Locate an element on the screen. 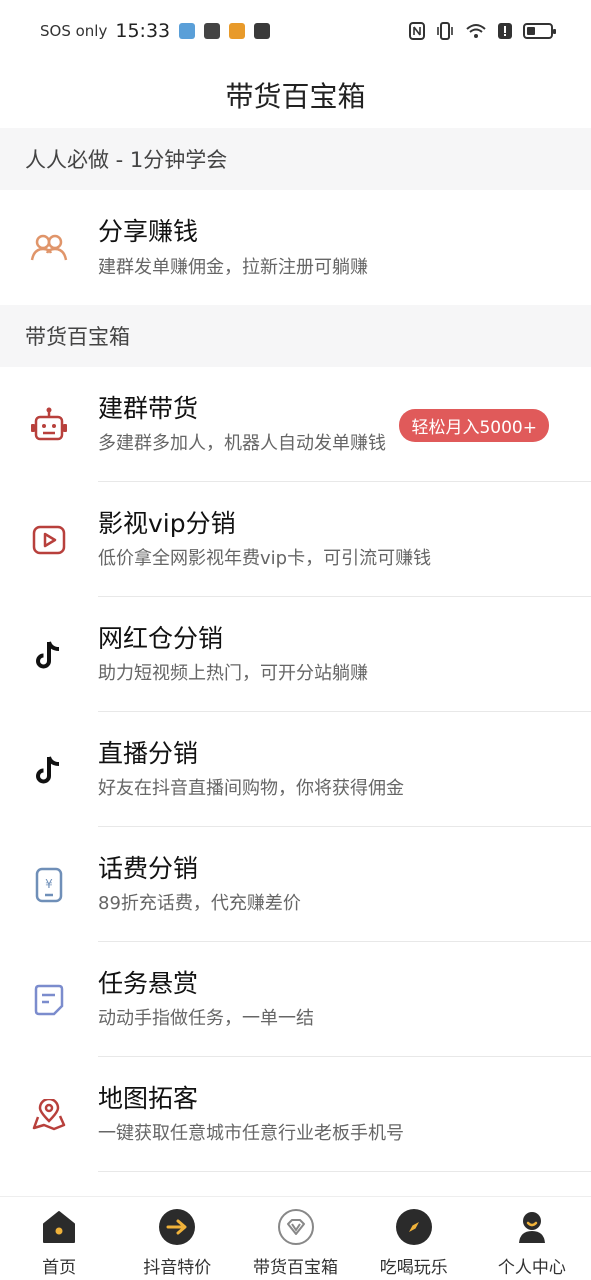 The height and width of the screenshot is (1280, 591). list-item-task-reward: 任务悬赏 动动手指做任务，一单一结 is located at coordinates (295, 999).